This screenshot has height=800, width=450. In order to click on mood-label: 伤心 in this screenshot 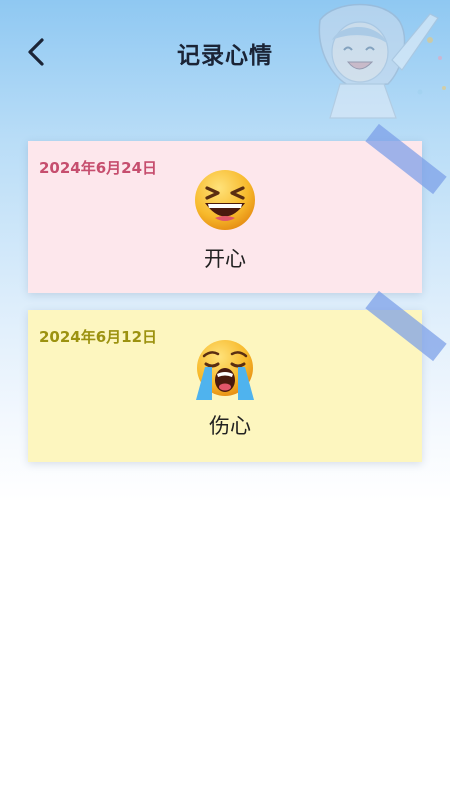, I will do `click(230, 426)`.